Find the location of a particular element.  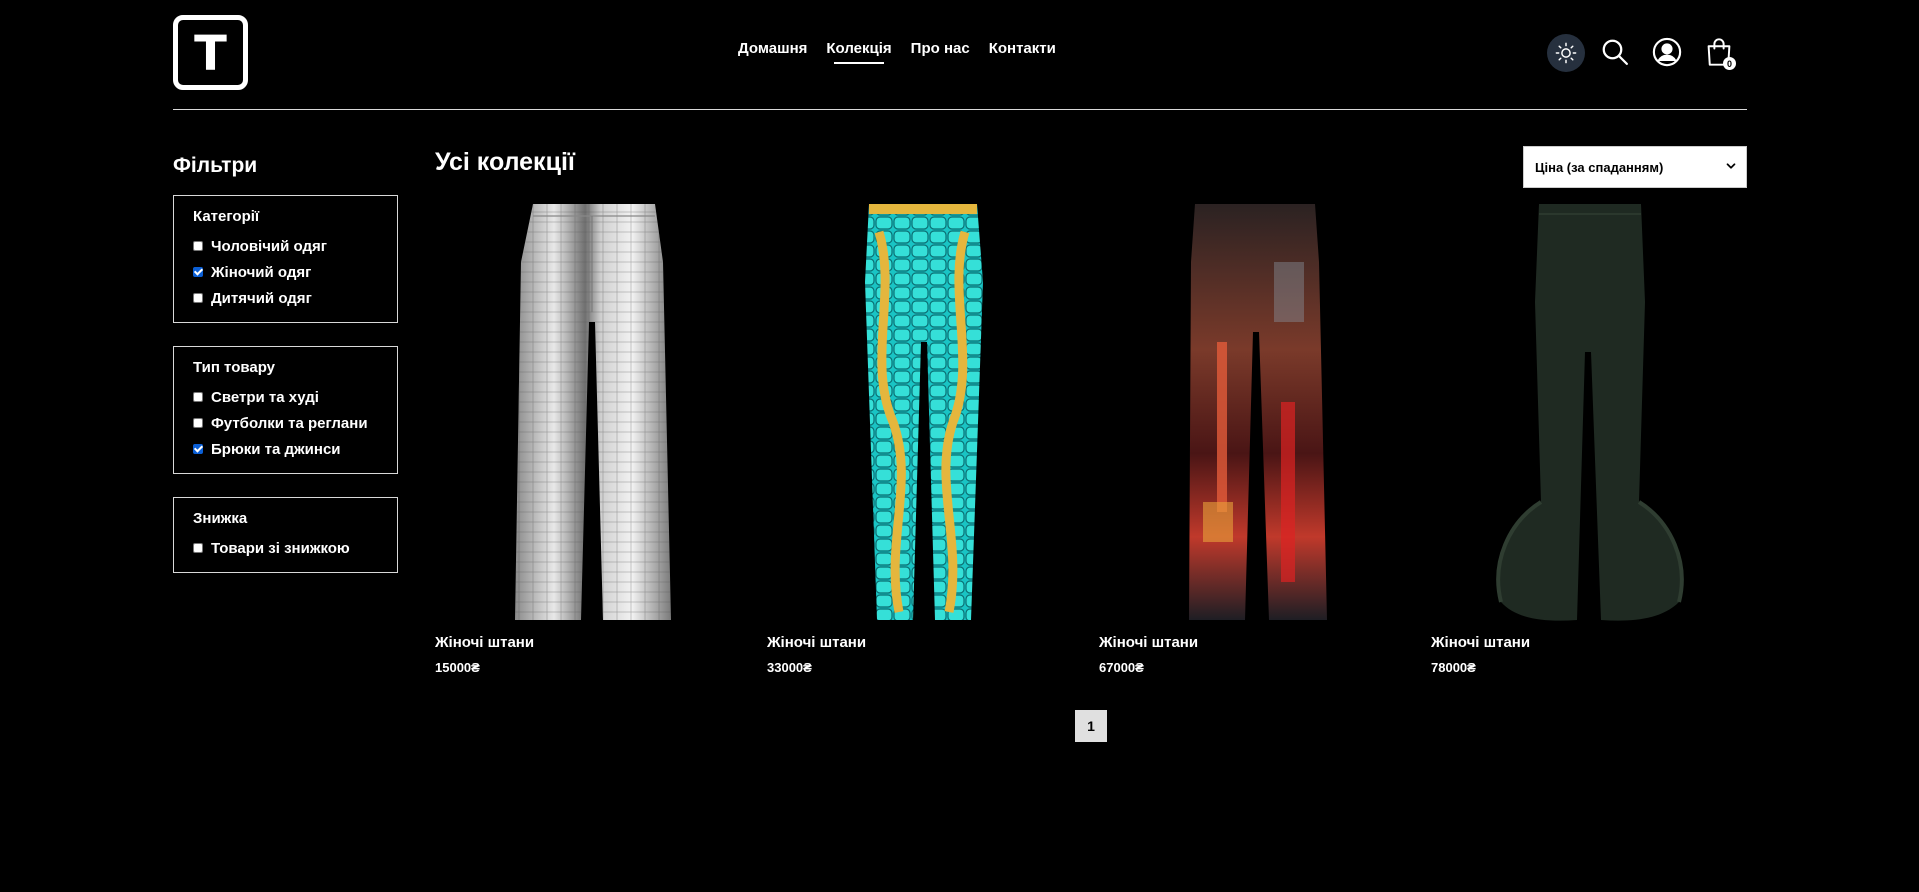

filter-option-label: Товари зі знижкою is located at coordinates (280, 548).